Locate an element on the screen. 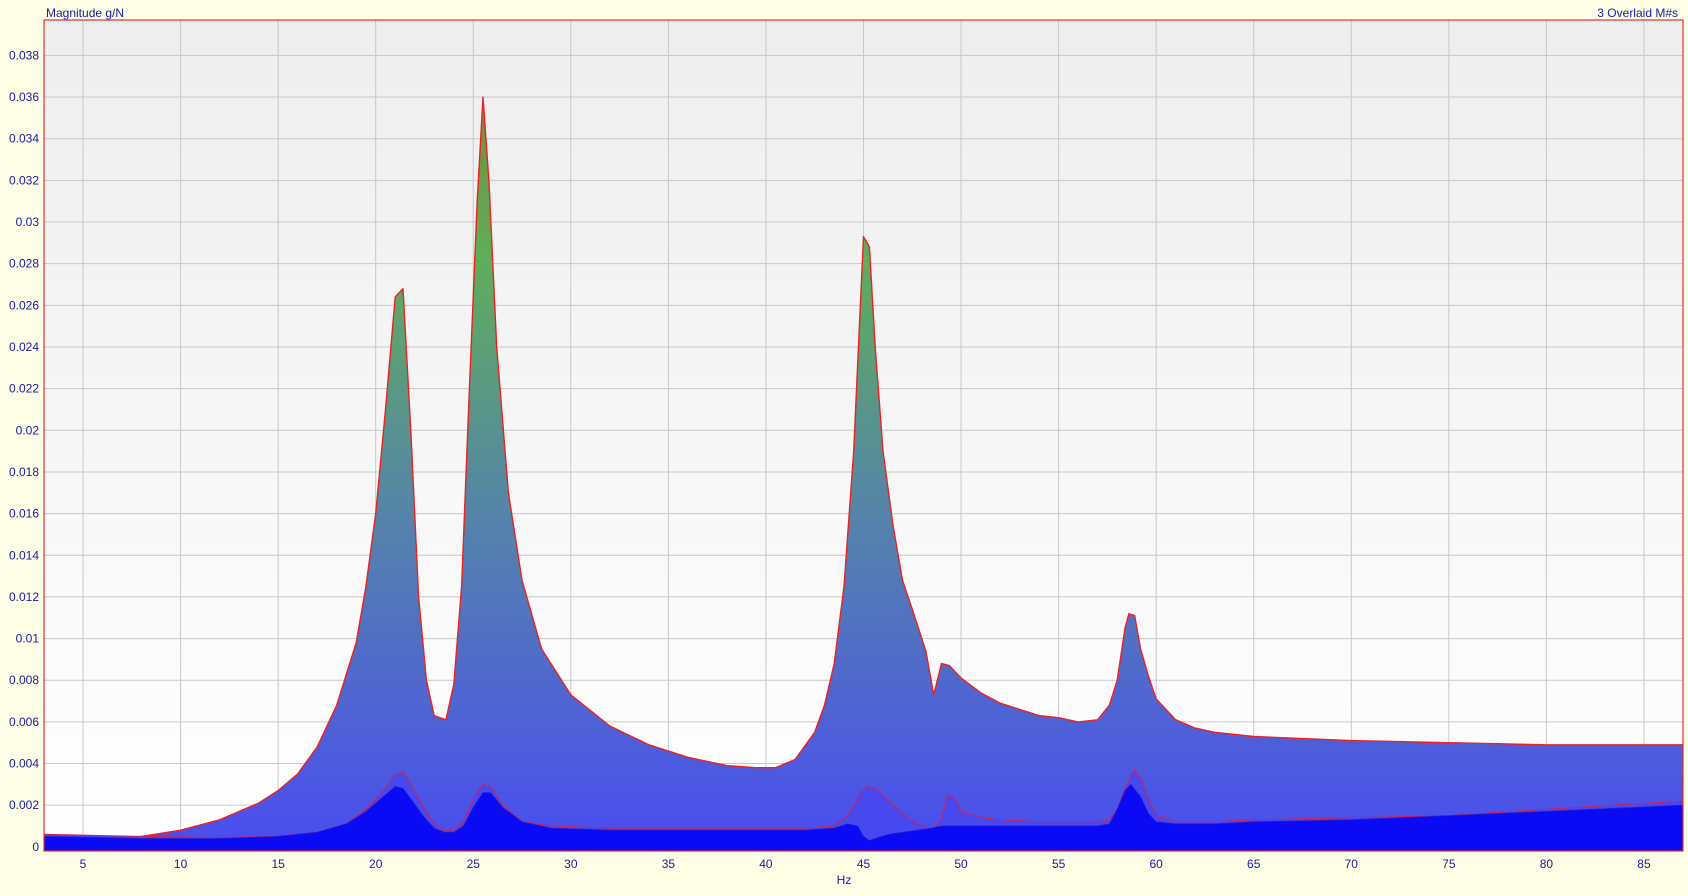  y-tick-label: 0.02 is located at coordinates (28, 430).